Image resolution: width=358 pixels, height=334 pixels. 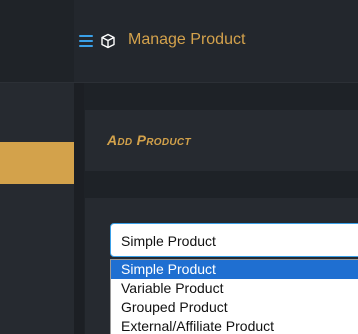 I want to click on cube-icon, so click(x=108, y=41).